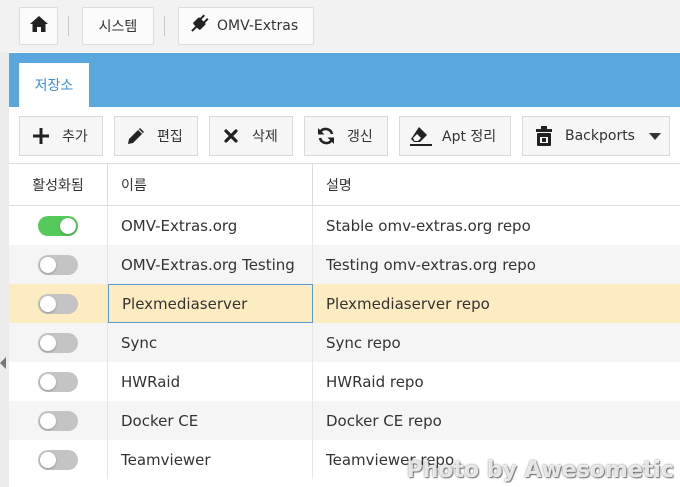 This screenshot has height=487, width=680. What do you see at coordinates (199, 26) in the screenshot?
I see `plug-icon` at bounding box center [199, 26].